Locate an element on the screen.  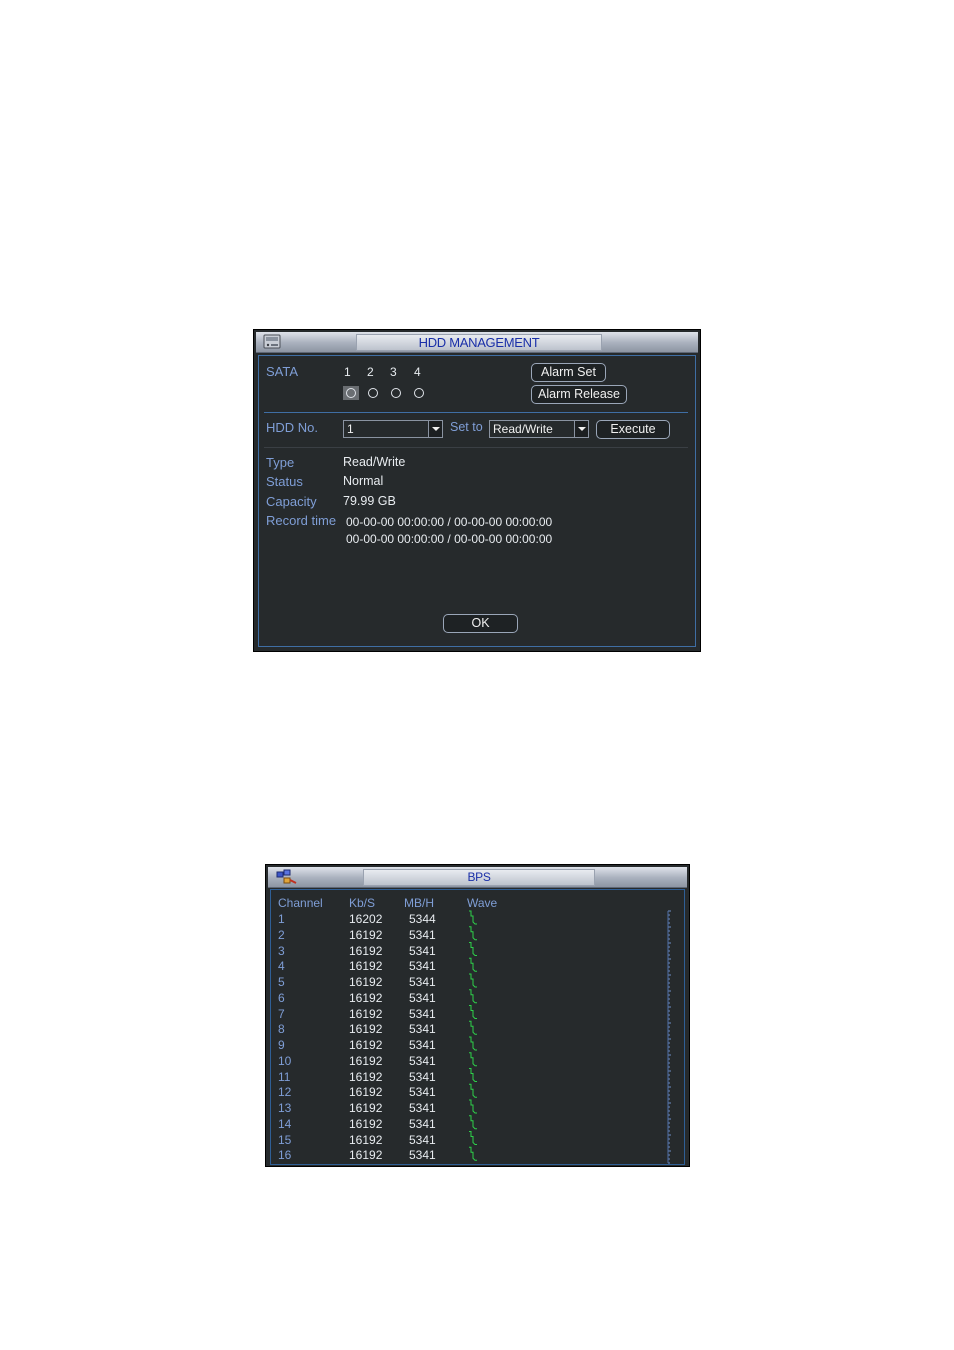
sata-port-3-label: 3 is located at coordinates (393, 372).